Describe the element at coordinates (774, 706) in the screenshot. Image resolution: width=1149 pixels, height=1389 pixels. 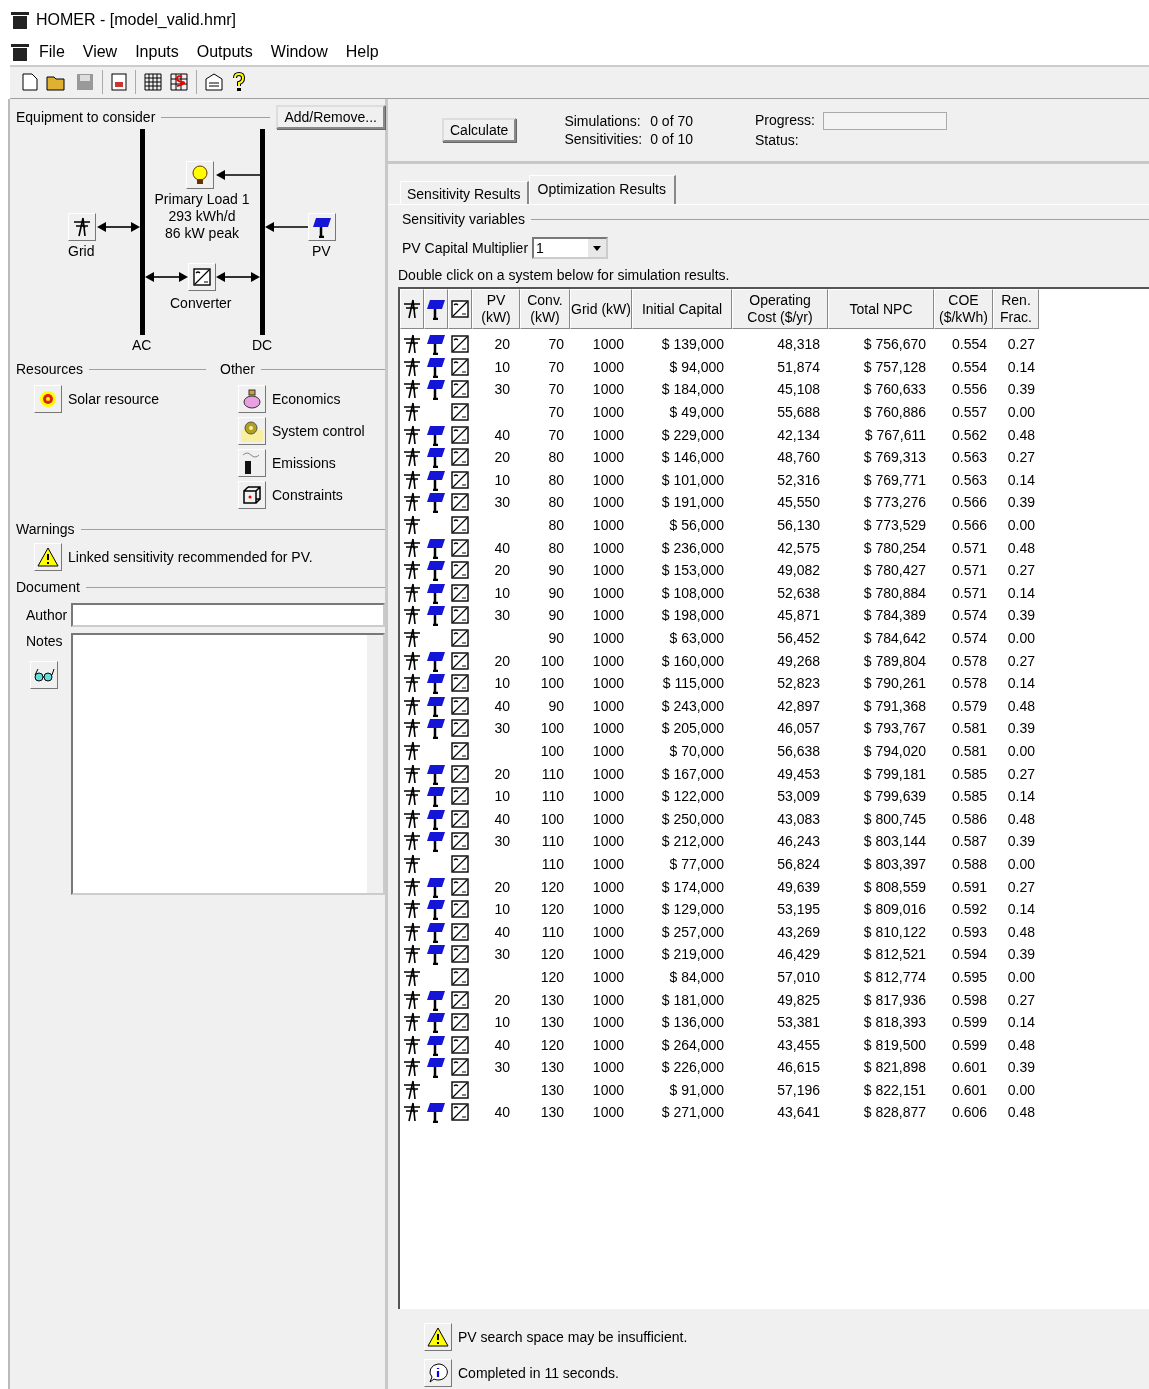
I see `result-row: 40 90 1000 $ 243,000 42,897 $ 791,368 0.579 0.48` at that location.